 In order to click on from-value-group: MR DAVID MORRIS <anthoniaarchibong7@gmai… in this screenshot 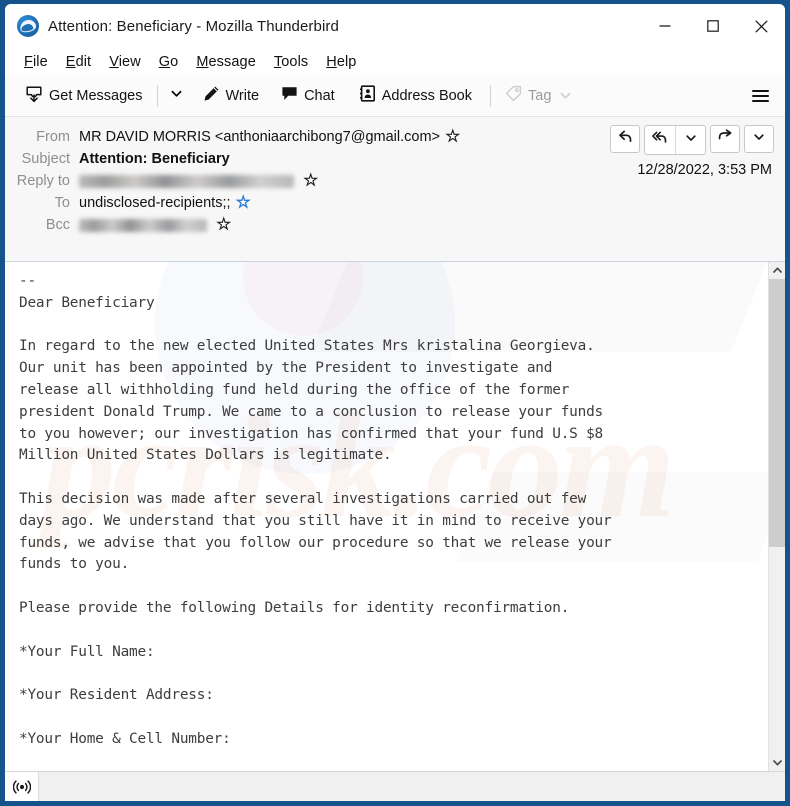, I will do `click(269, 136)`.